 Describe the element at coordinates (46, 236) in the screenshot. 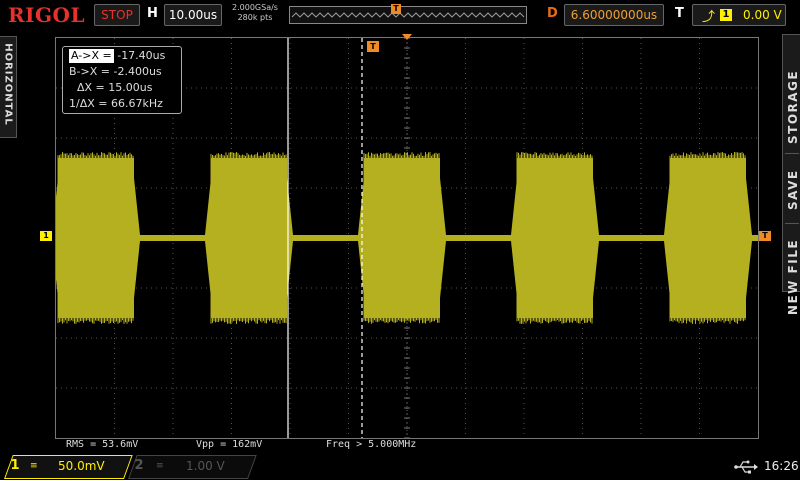

I see `ch1-offset-marker: 1` at that location.